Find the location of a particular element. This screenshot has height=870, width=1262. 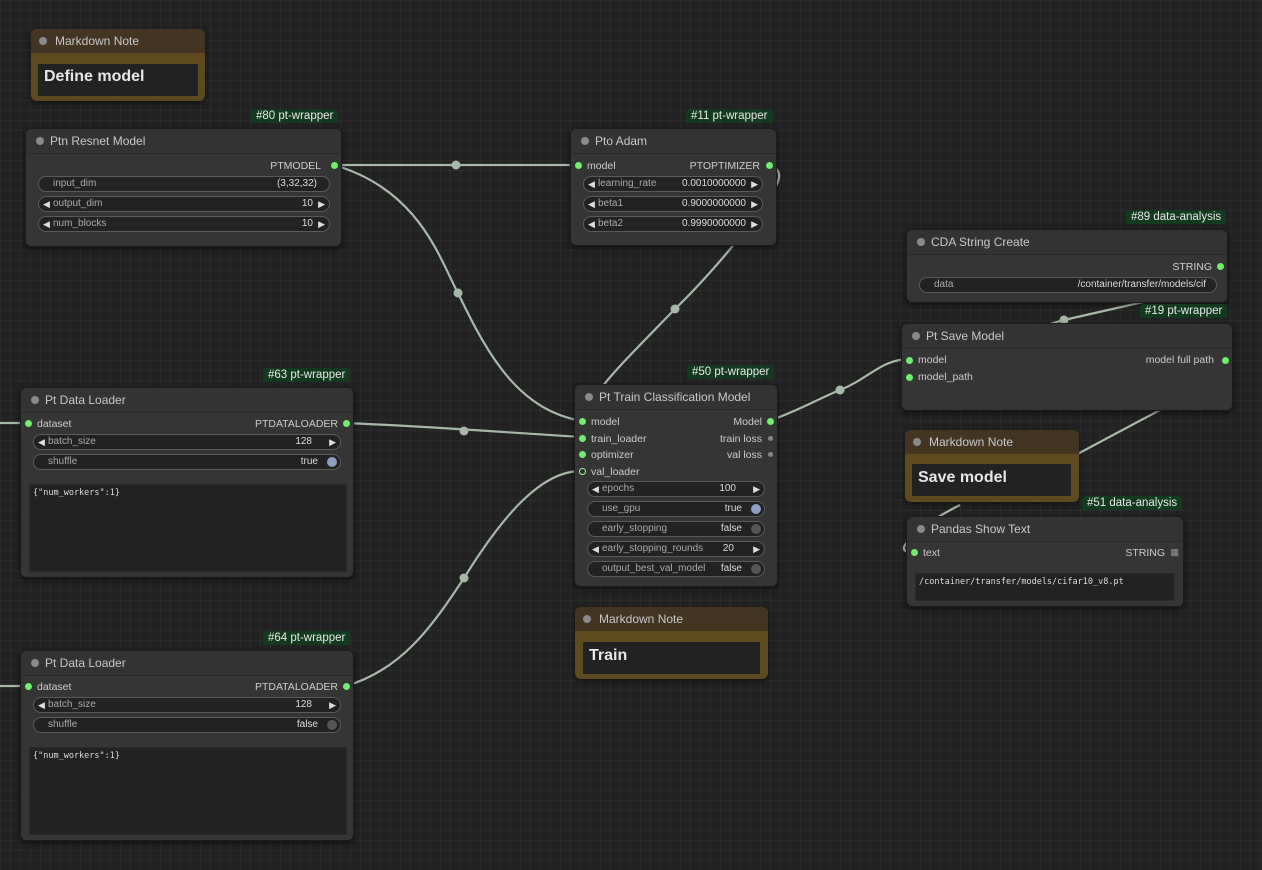

input-port-text is located at coordinates (914, 552).